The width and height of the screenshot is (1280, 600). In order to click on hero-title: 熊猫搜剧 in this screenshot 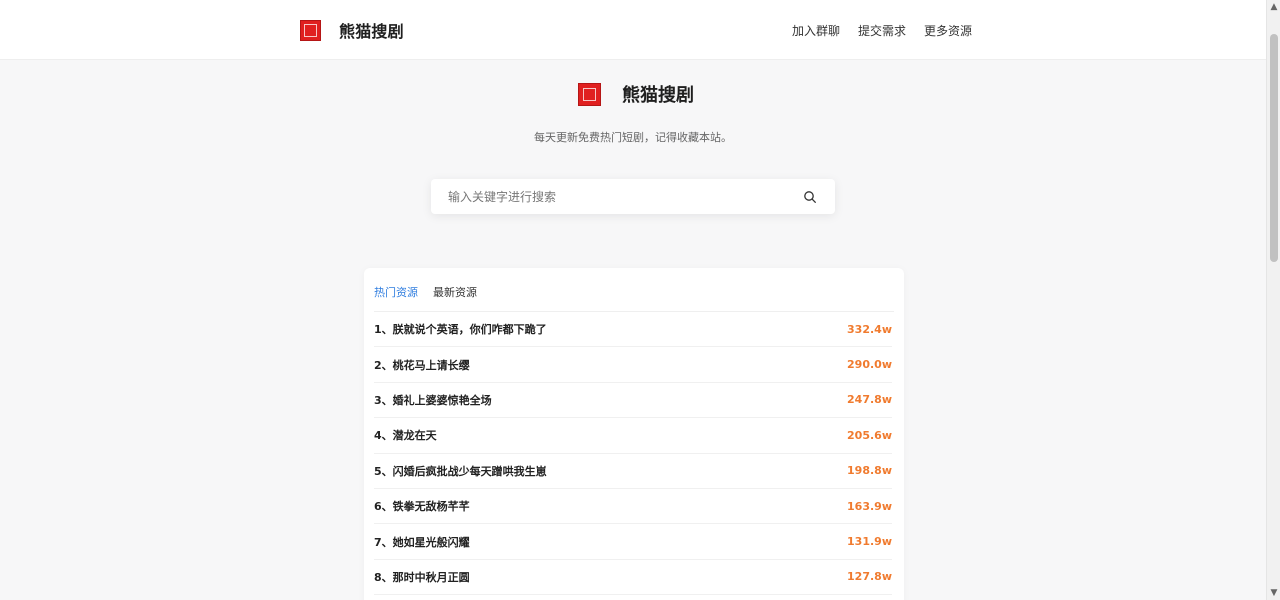, I will do `click(658, 95)`.